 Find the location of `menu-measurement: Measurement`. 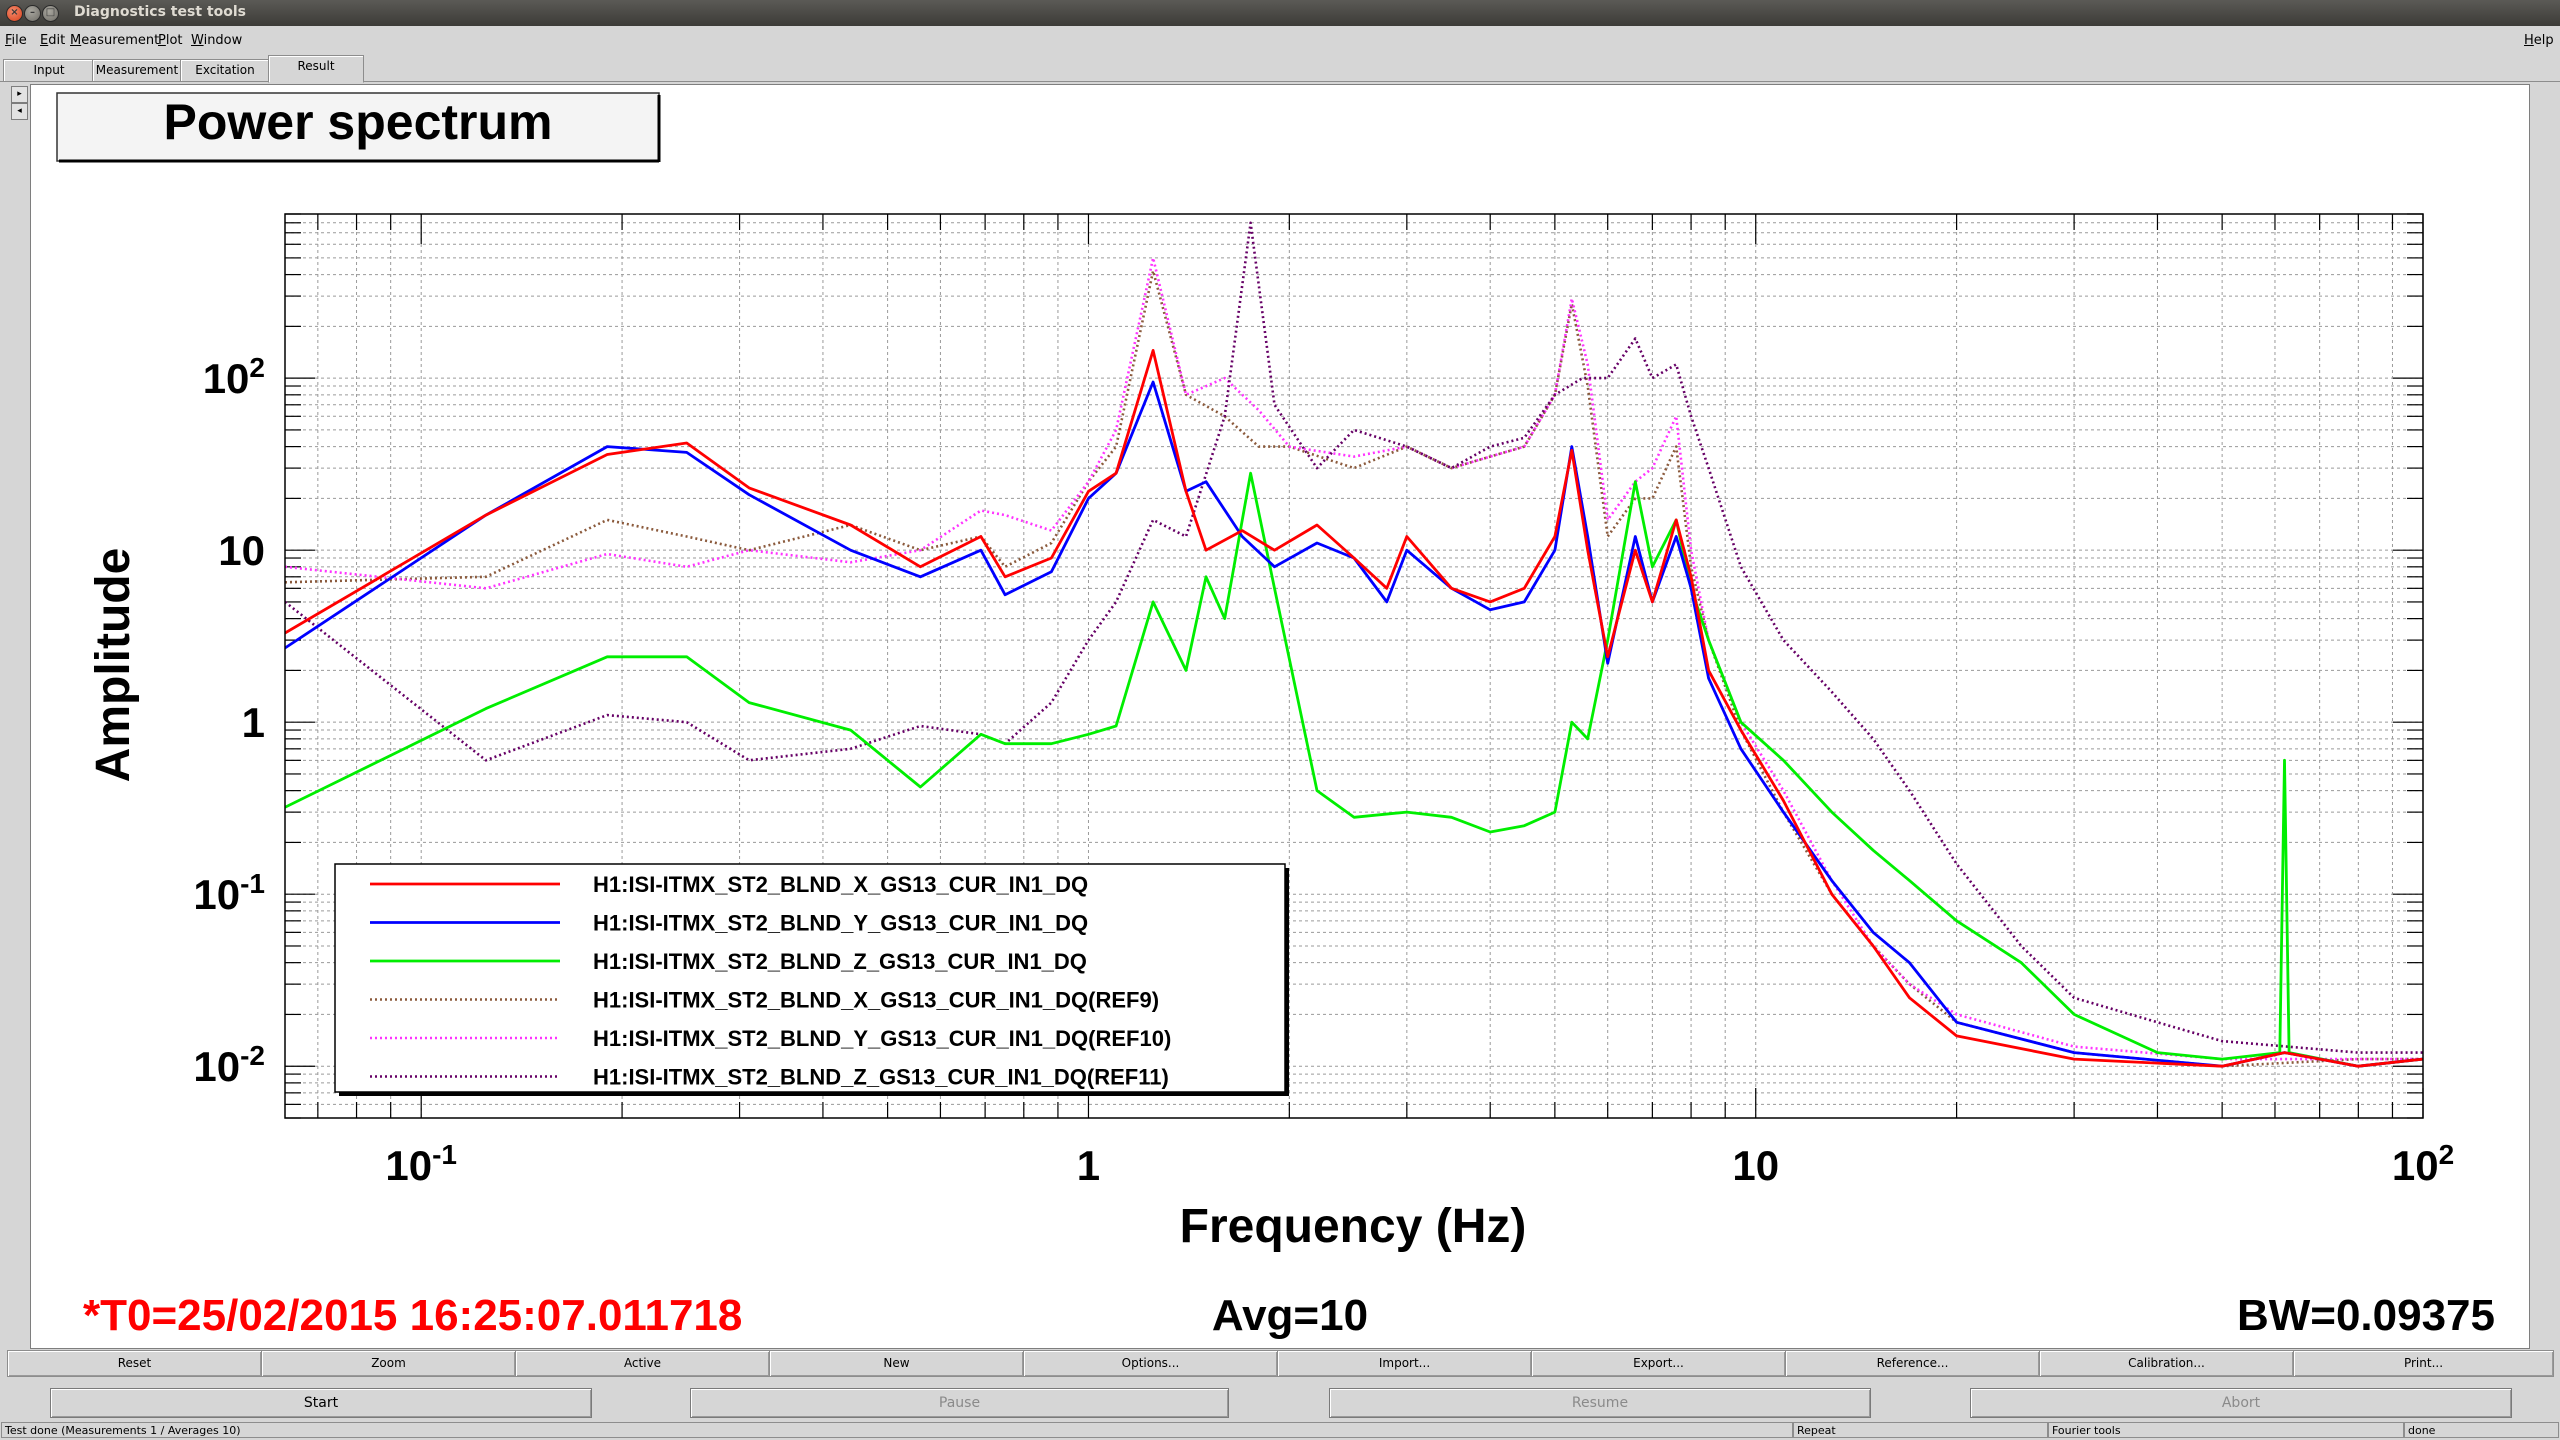

menu-measurement: Measurement is located at coordinates (114, 40).